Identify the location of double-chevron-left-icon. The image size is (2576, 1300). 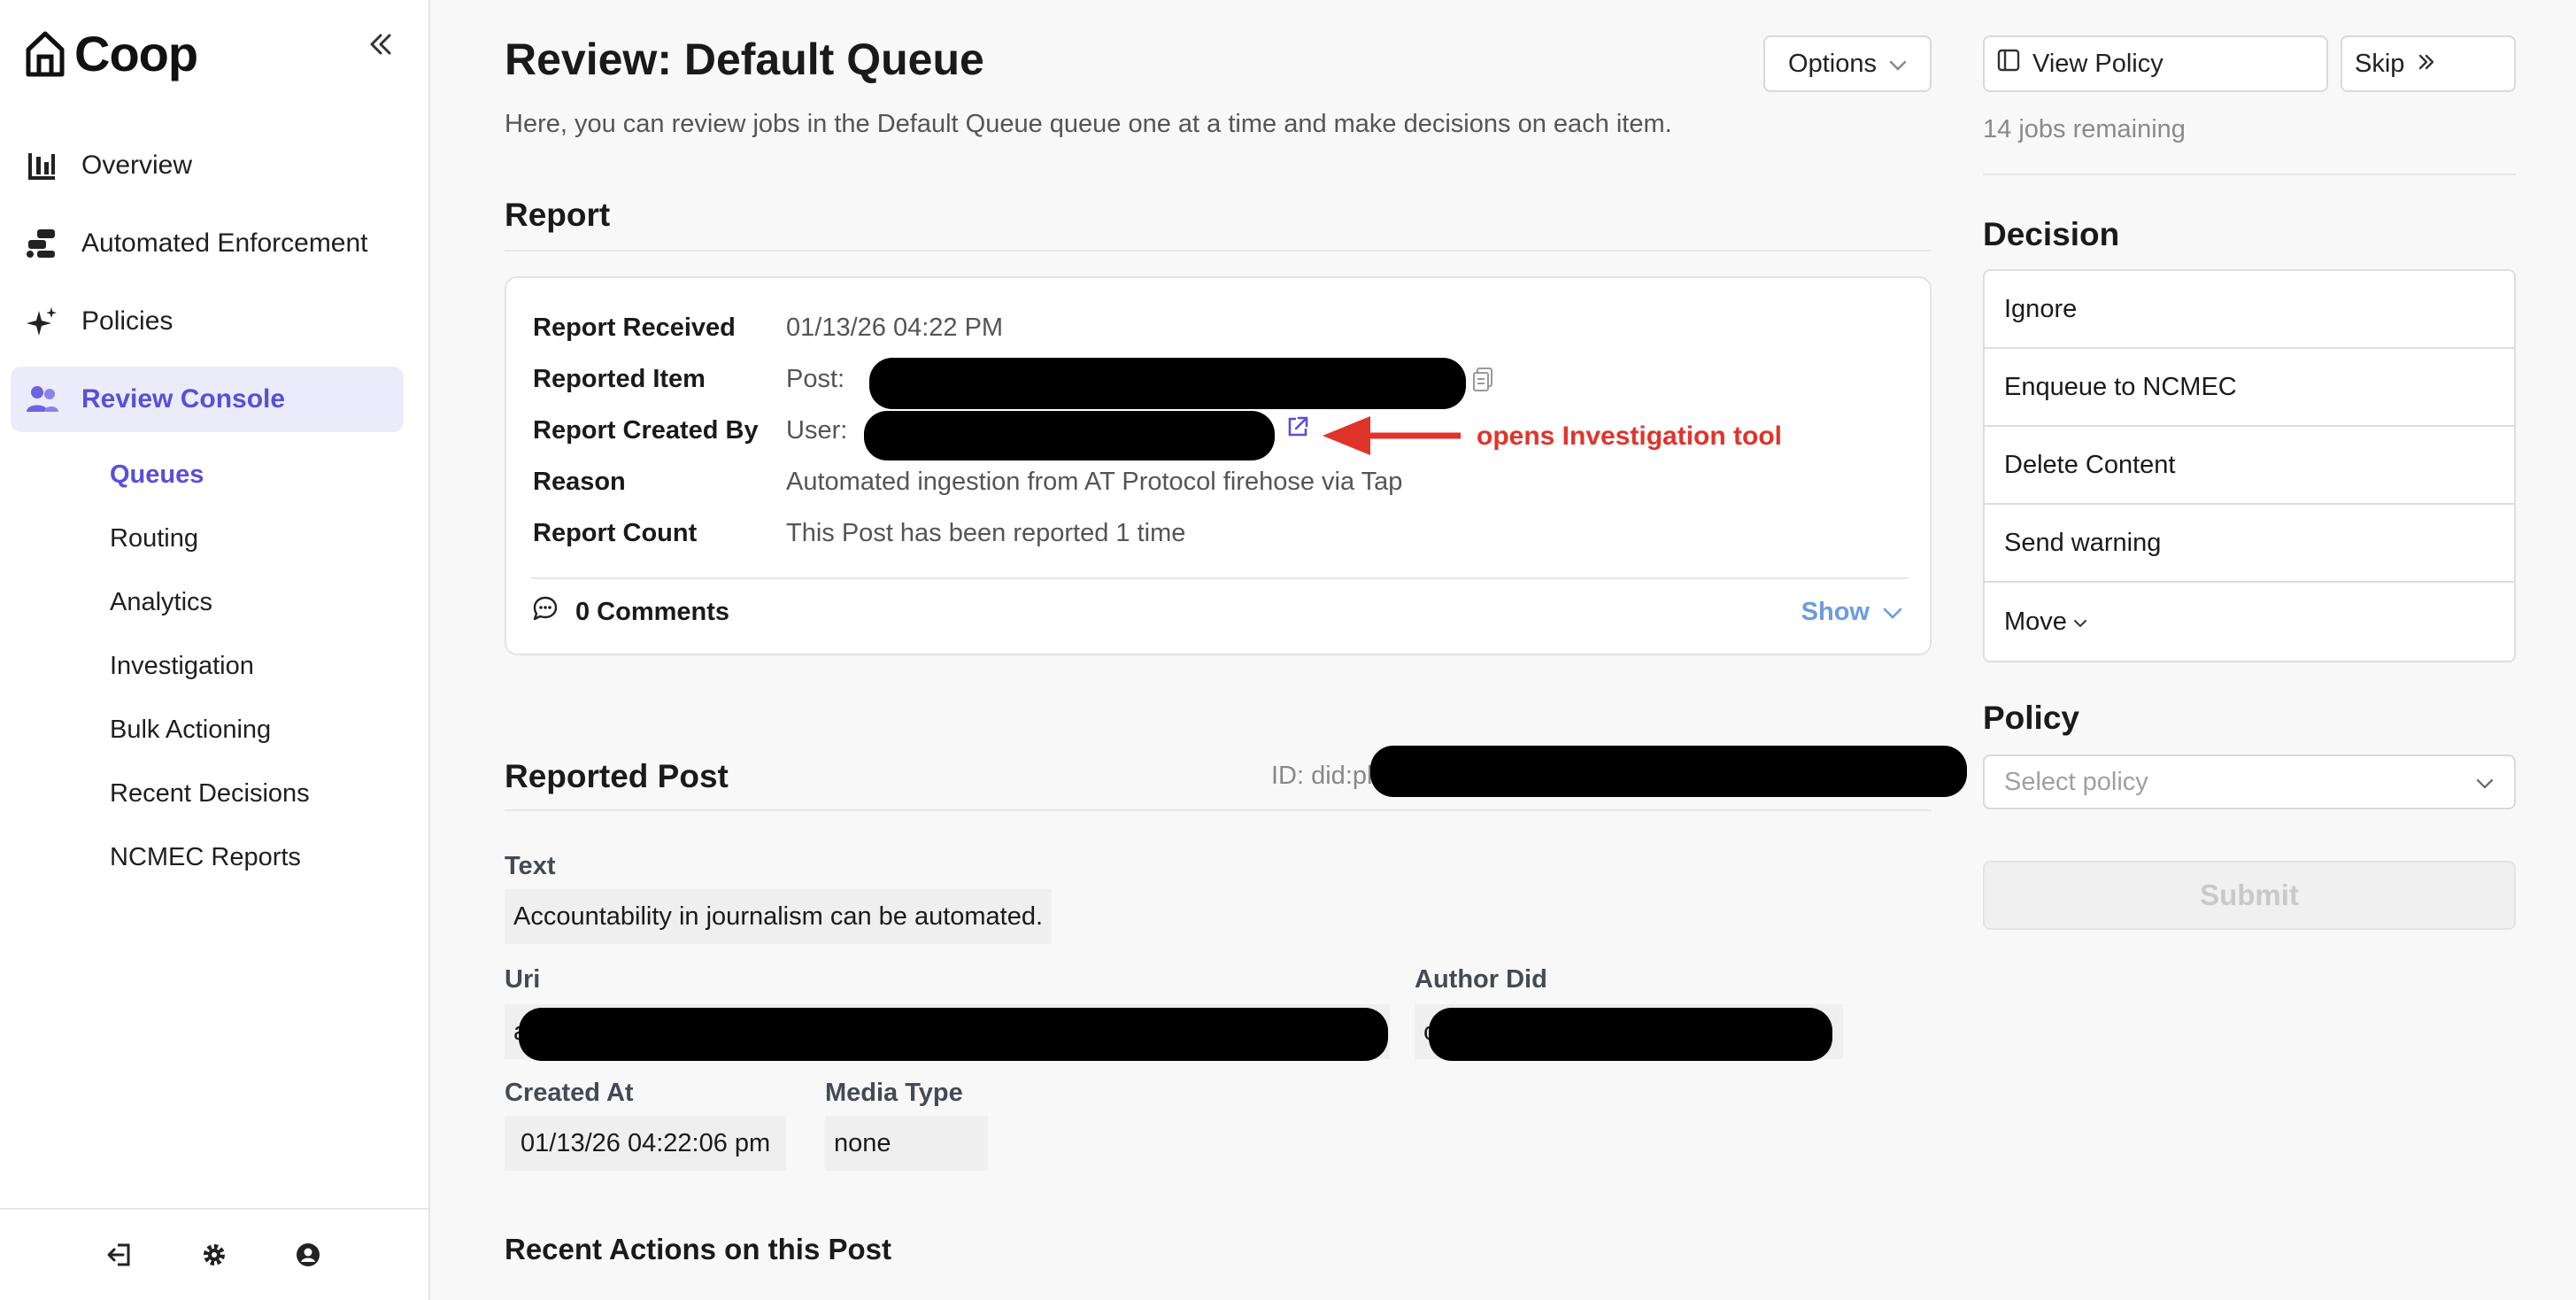
(380, 46).